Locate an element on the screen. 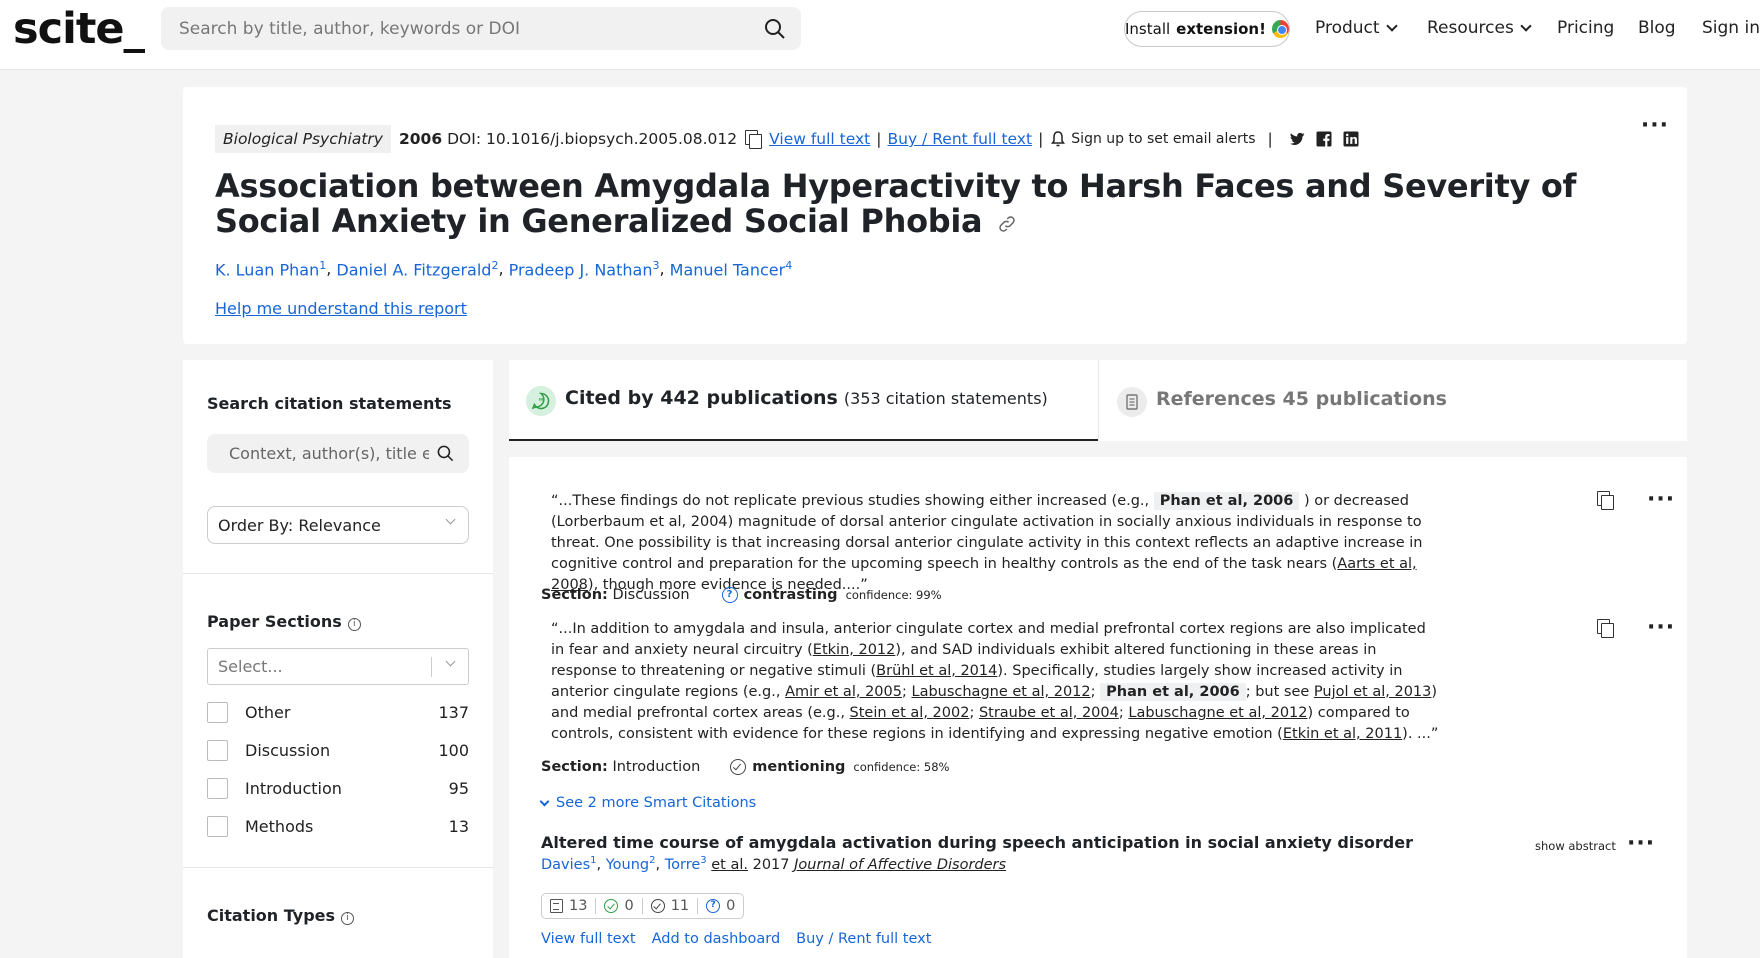  reference-link: Stein et al, 2002 is located at coordinates (910, 713).